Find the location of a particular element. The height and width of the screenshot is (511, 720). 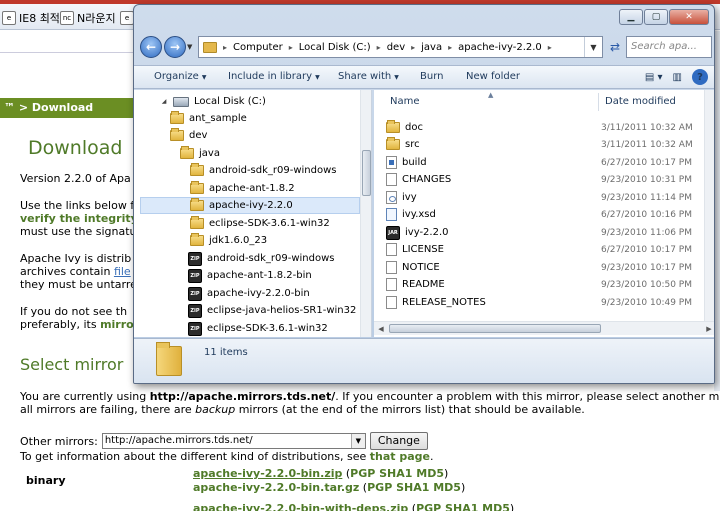

tree-item: dev is located at coordinates (188, 135).